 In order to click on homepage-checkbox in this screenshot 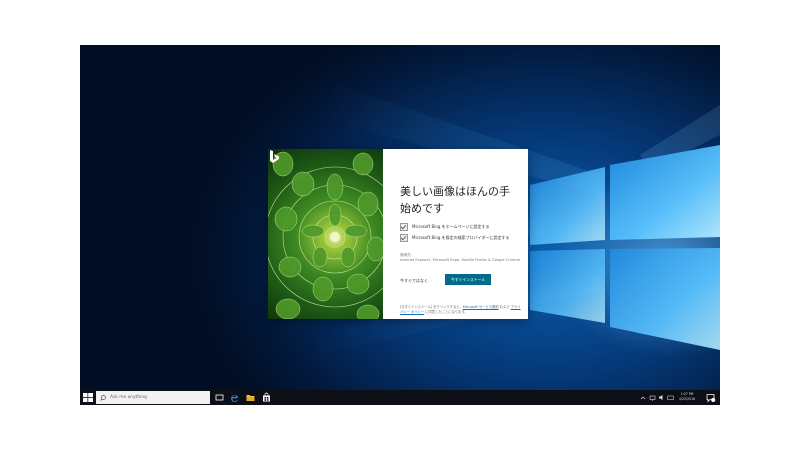, I will do `click(404, 226)`.